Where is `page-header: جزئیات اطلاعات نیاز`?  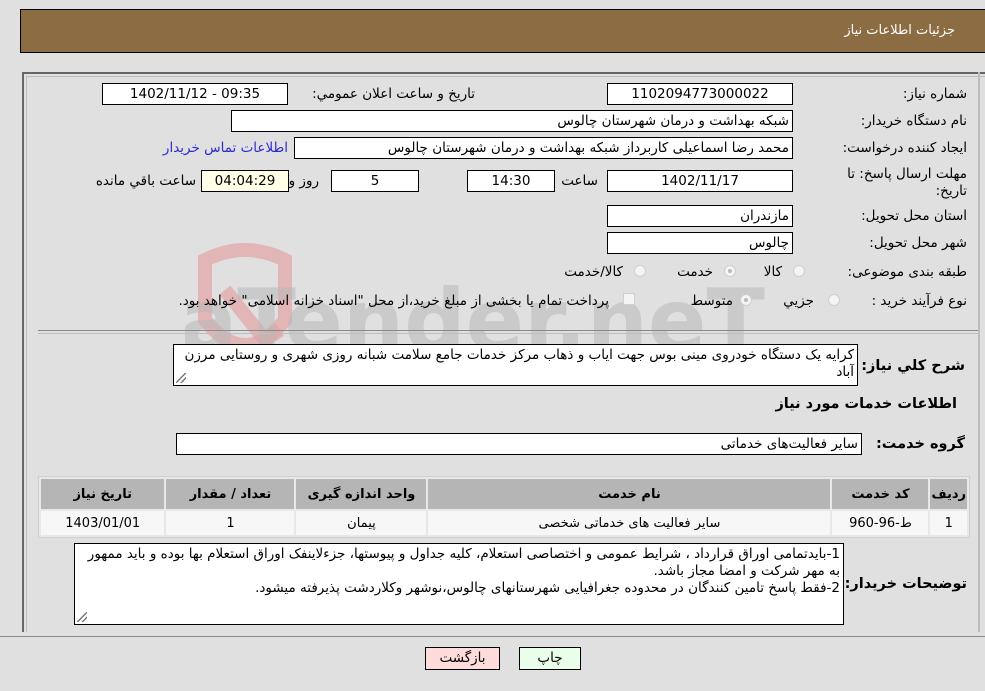
page-header: جزئیات اطلاعات نیاز is located at coordinates (502, 31).